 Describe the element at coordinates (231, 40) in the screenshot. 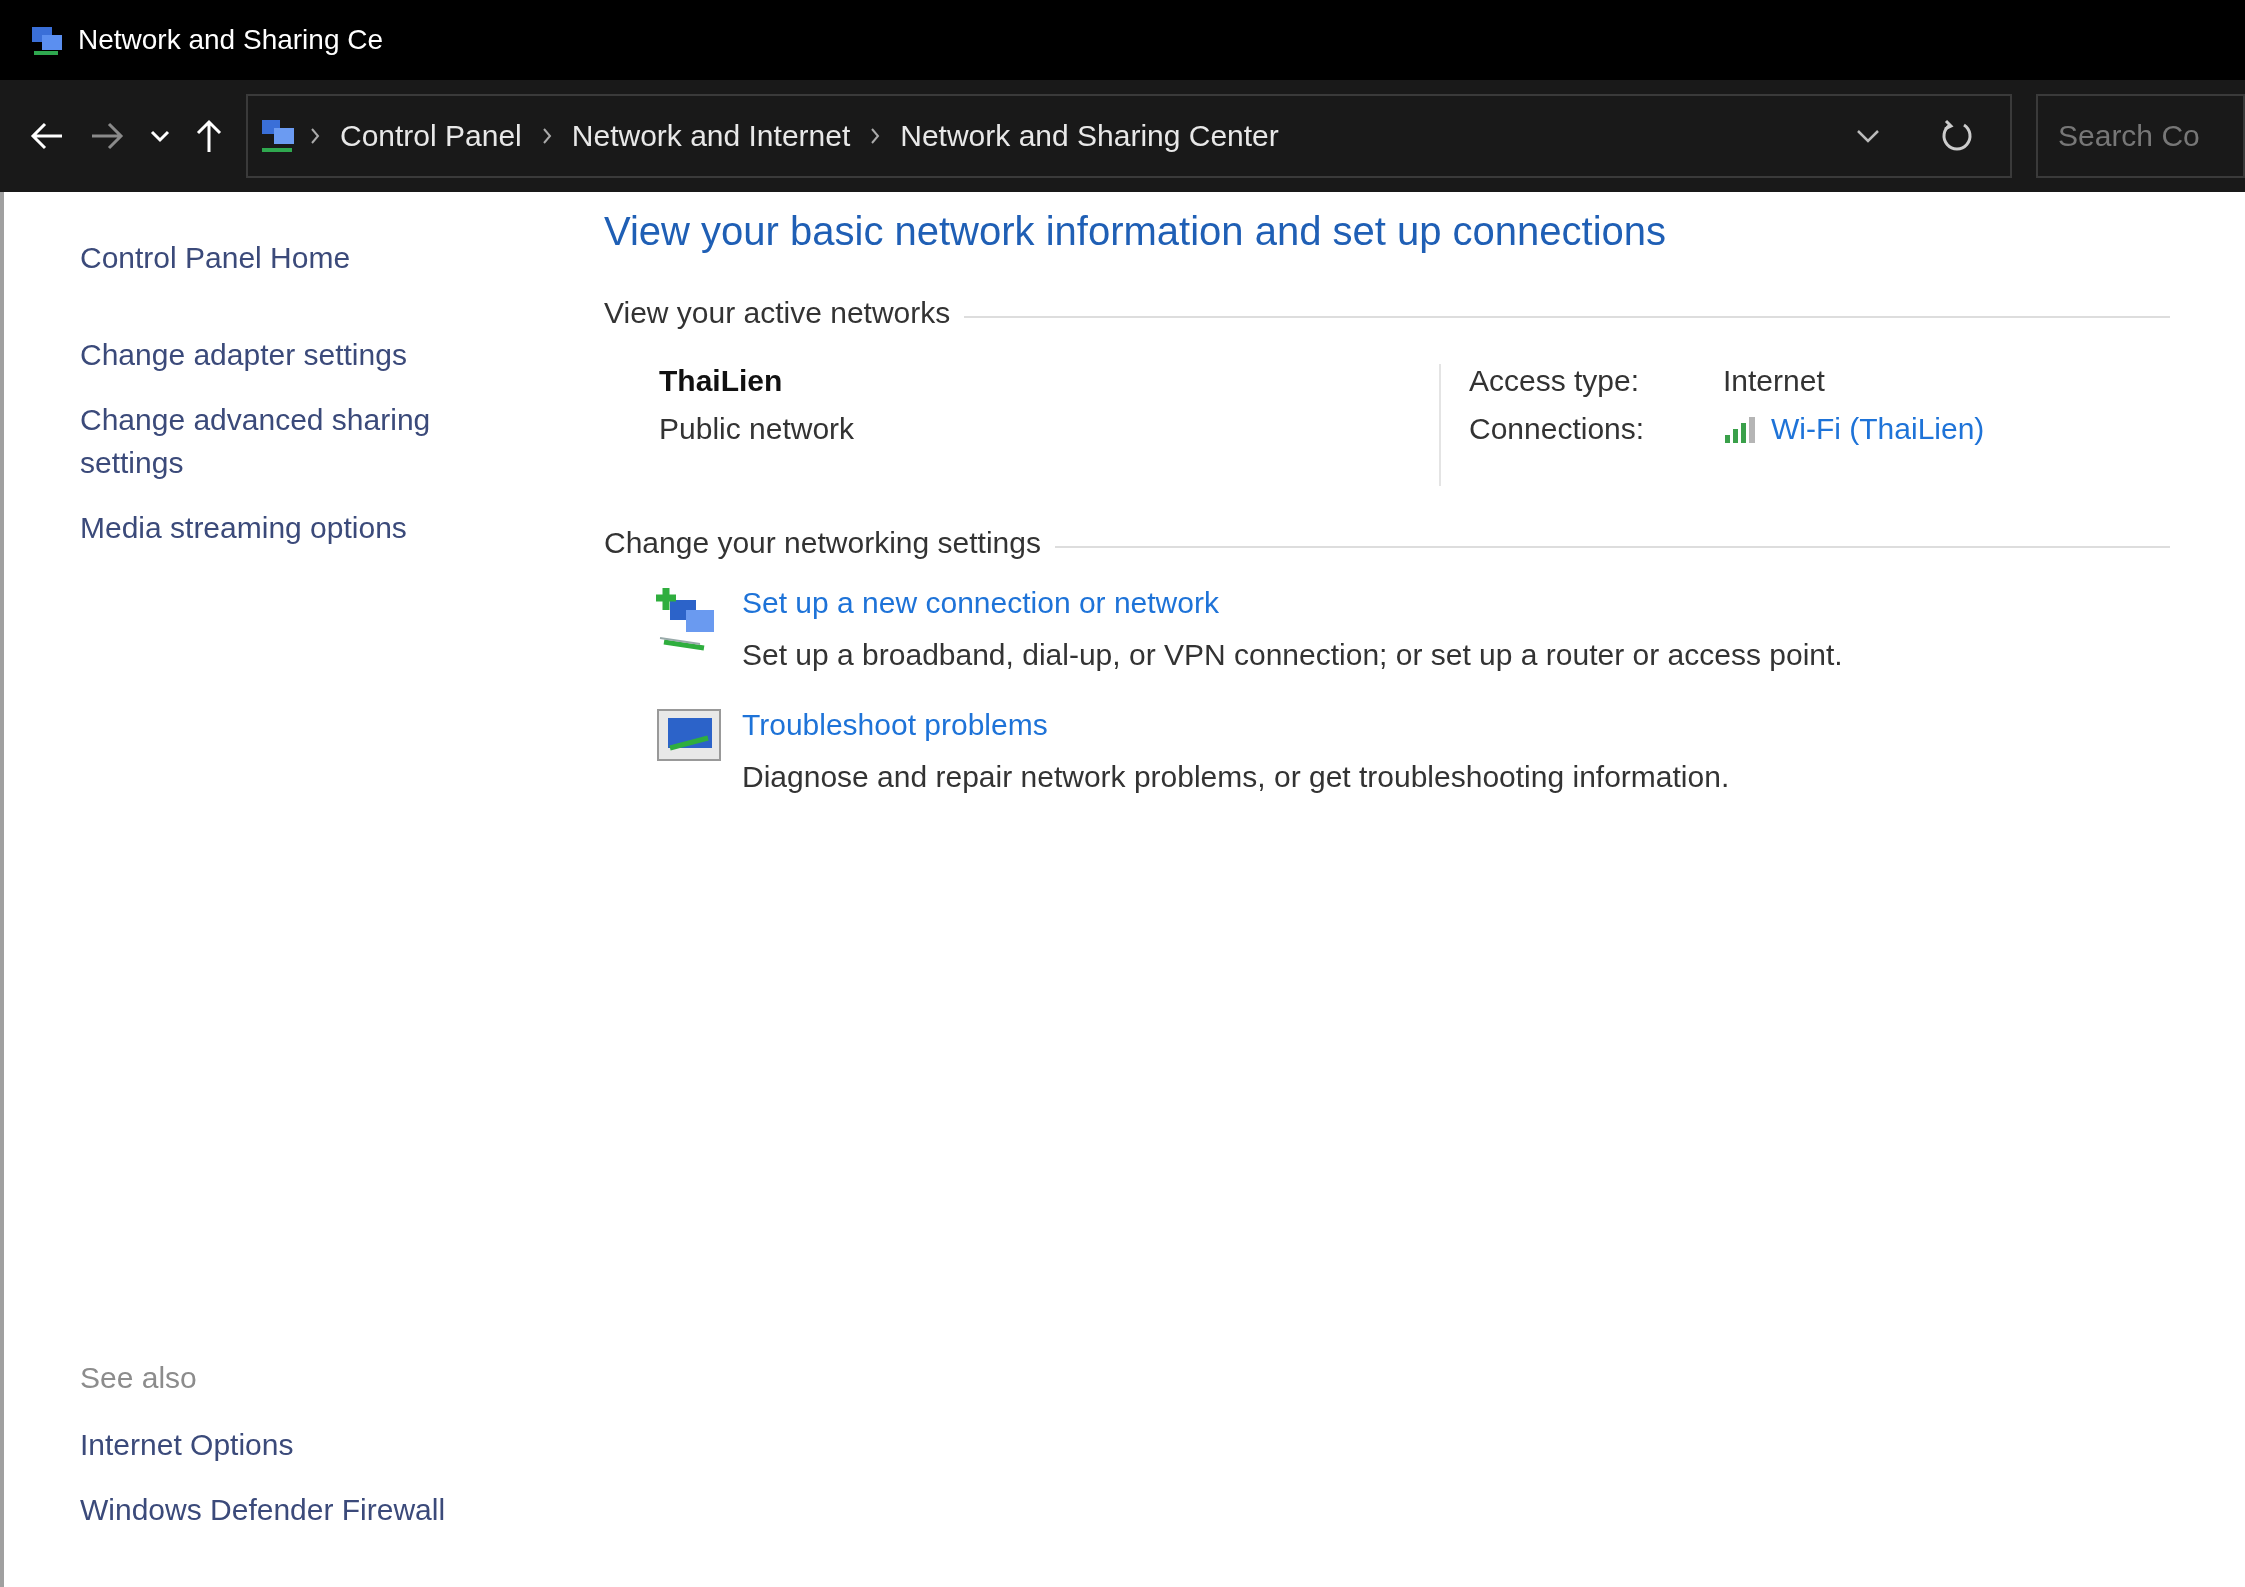

I see `window-title: Network and Sharing Ce` at that location.